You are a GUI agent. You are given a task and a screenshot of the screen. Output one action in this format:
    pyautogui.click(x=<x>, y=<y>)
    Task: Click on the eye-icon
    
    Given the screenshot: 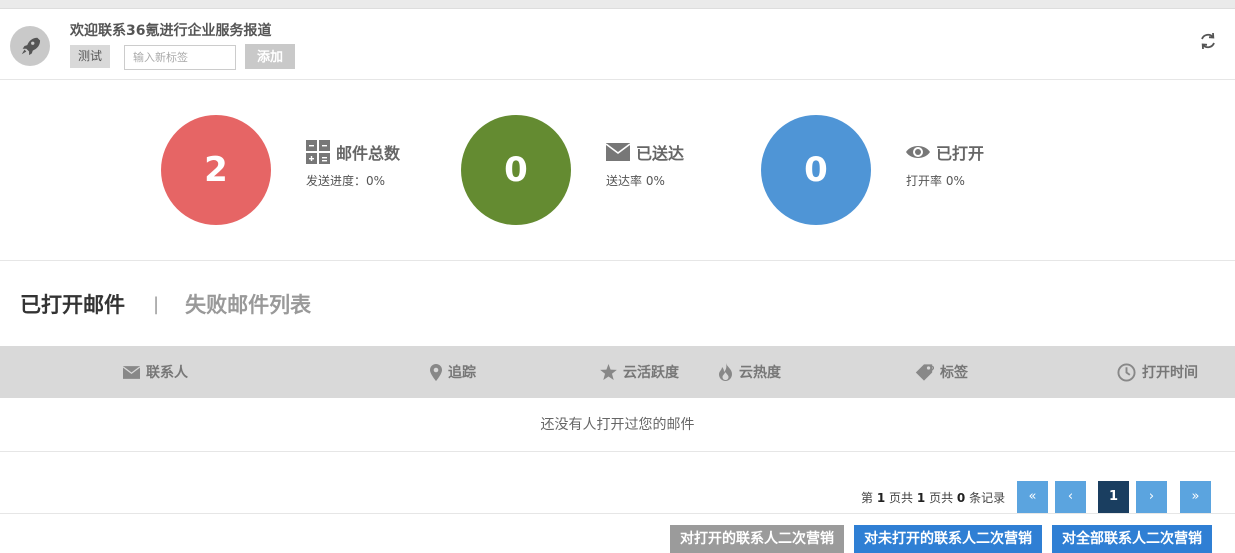 What is the action you would take?
    pyautogui.click(x=918, y=152)
    